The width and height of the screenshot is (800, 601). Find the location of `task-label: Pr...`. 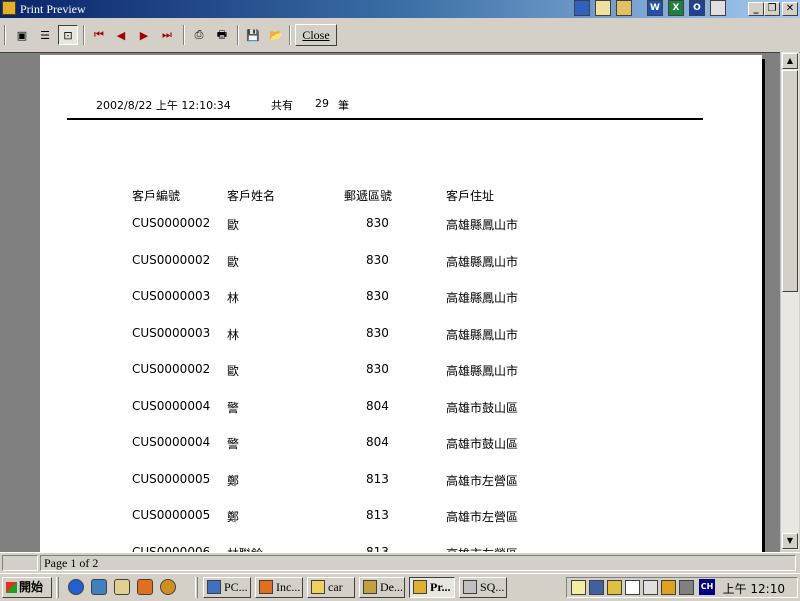

task-label: Pr... is located at coordinates (440, 587).